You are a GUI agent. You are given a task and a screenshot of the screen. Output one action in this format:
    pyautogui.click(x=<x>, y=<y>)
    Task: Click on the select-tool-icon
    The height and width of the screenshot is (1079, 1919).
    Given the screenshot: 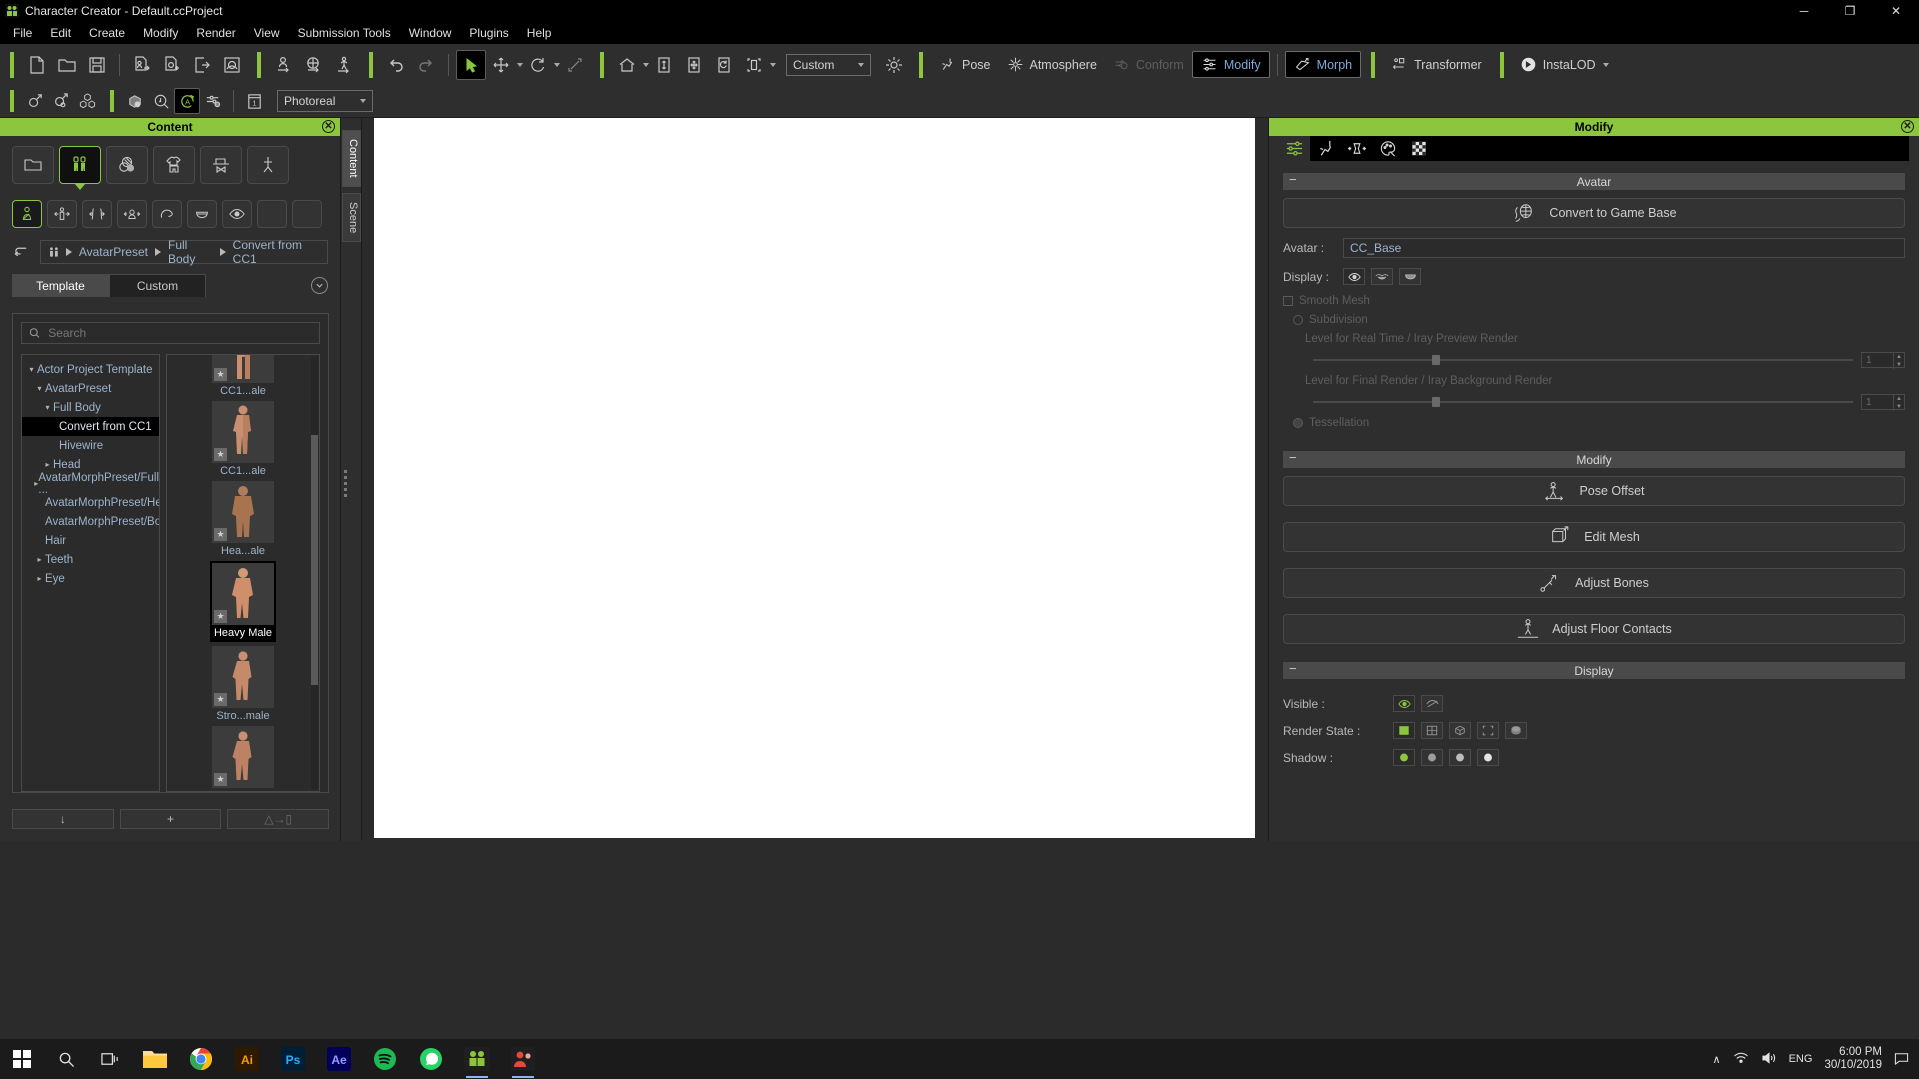 What is the action you would take?
    pyautogui.click(x=471, y=64)
    